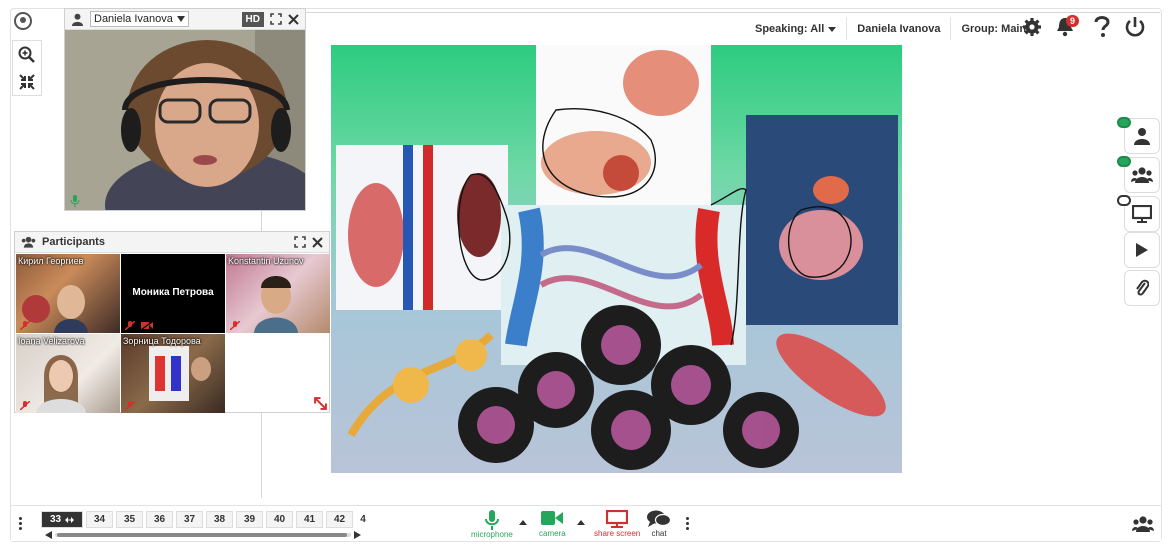  I want to click on header-icons: 9, so click(1084, 26).